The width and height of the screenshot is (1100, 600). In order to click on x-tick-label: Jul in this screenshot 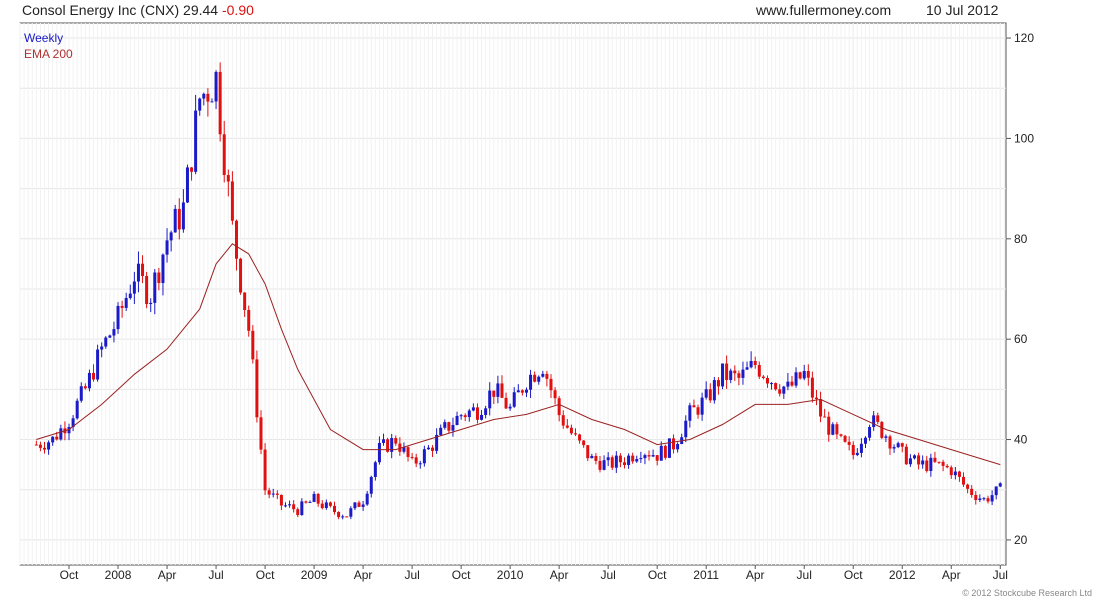, I will do `click(215, 575)`.